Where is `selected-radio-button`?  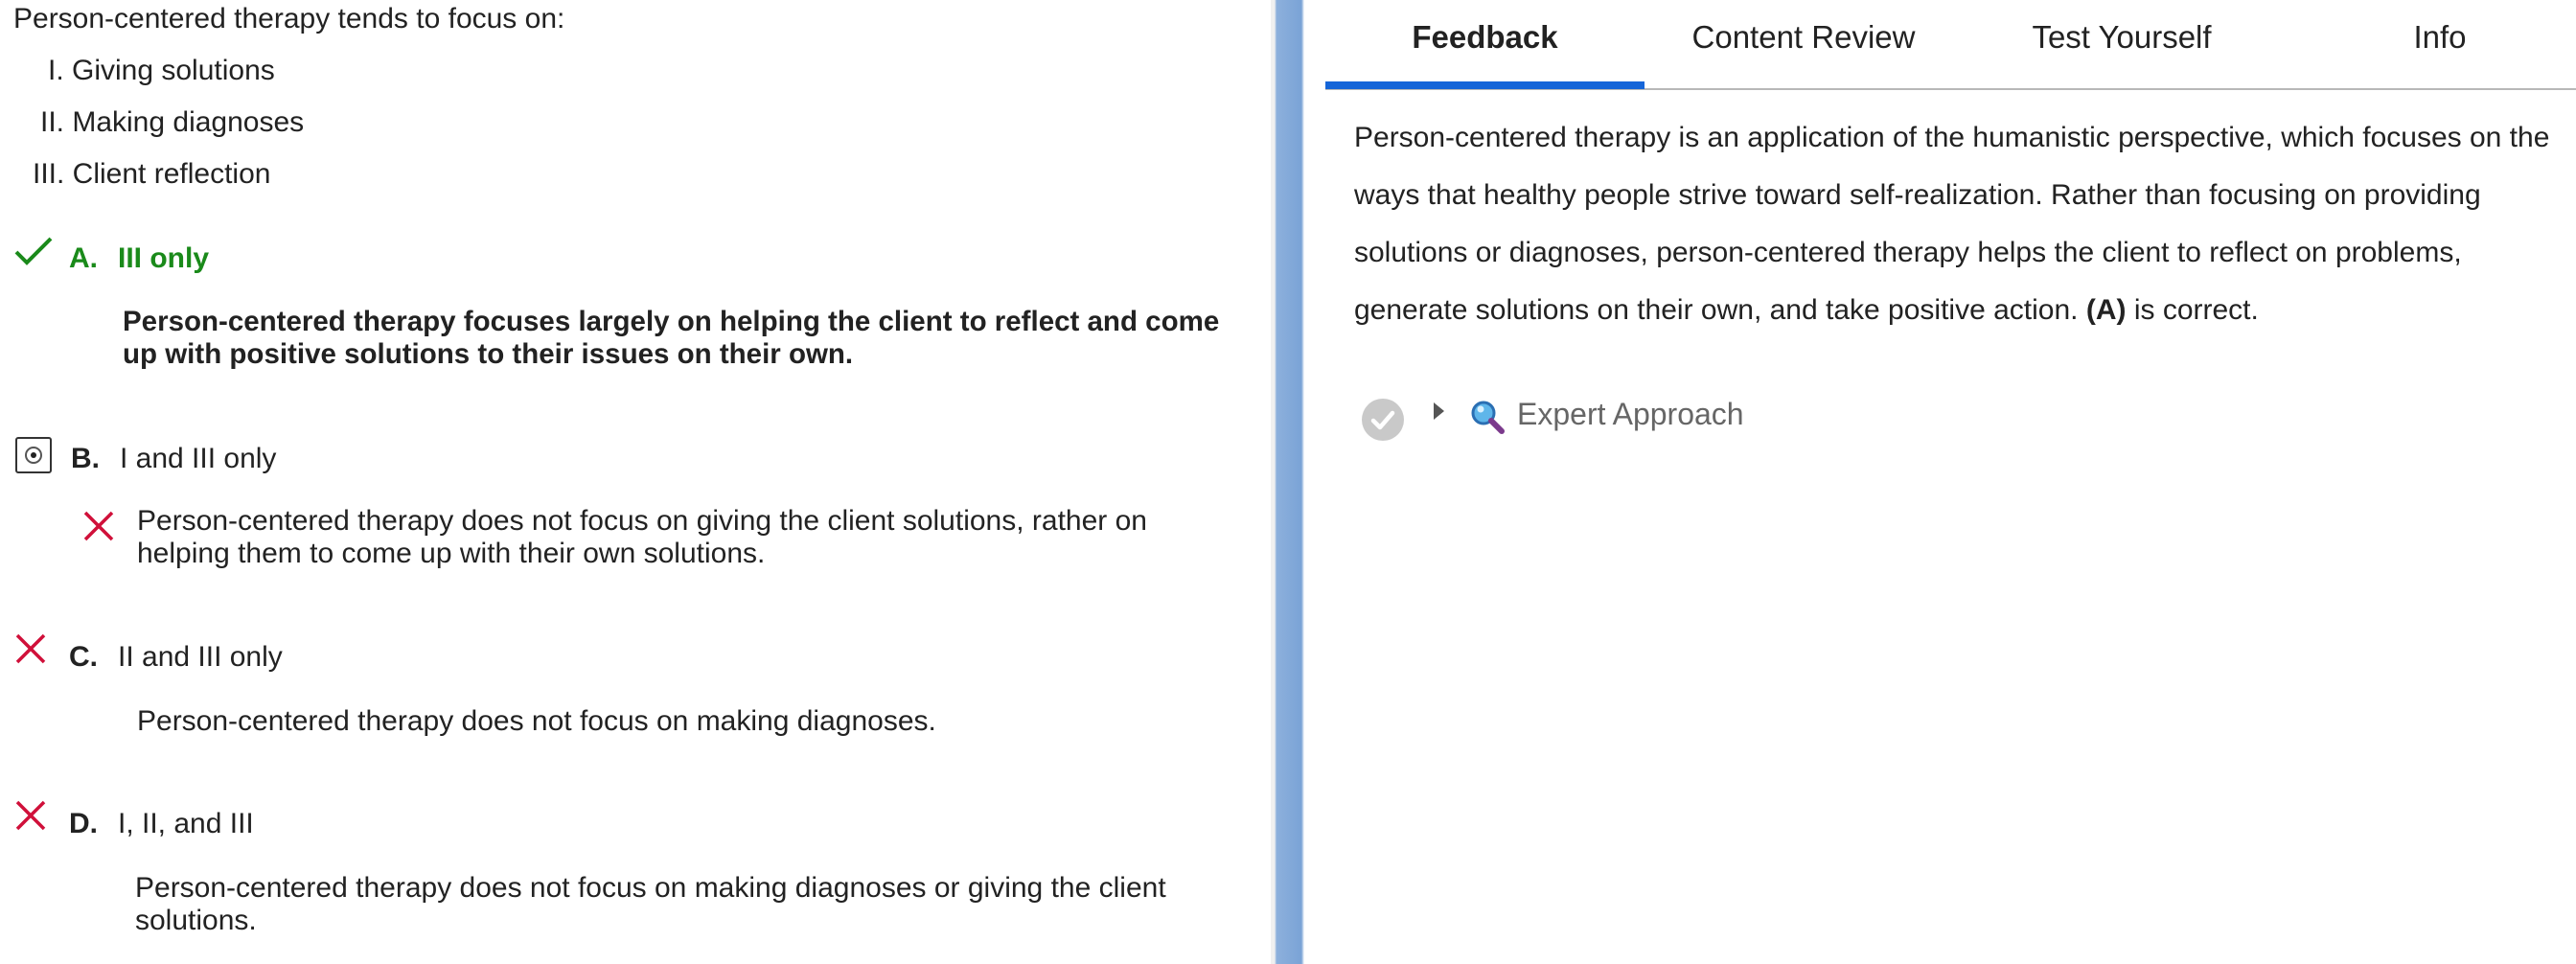
selected-radio-button is located at coordinates (34, 455).